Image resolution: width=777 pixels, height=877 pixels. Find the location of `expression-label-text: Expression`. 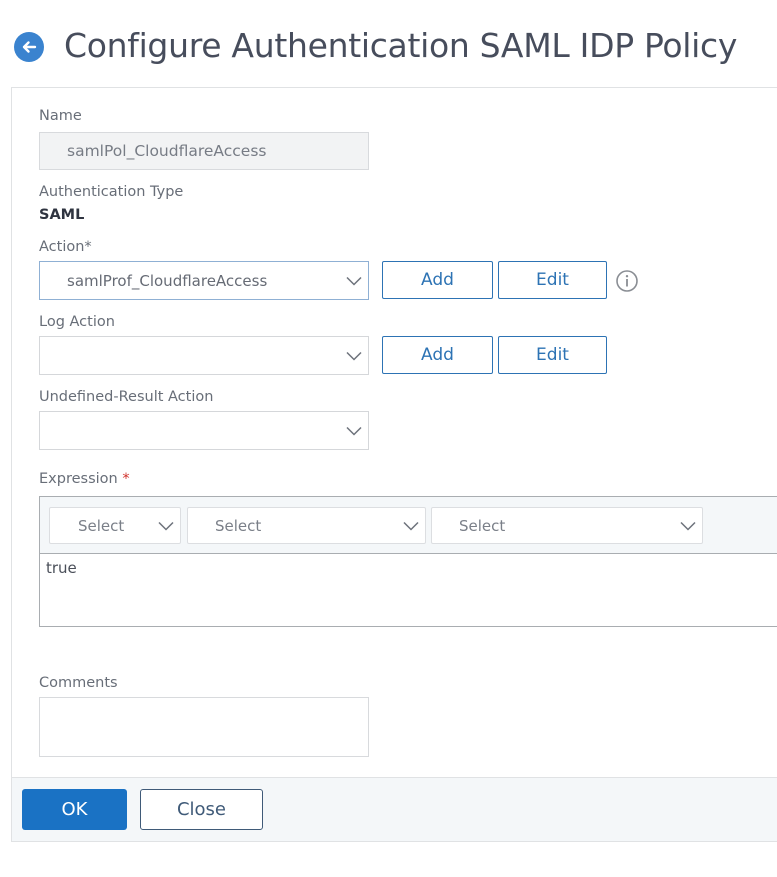

expression-label-text: Expression is located at coordinates (78, 479).